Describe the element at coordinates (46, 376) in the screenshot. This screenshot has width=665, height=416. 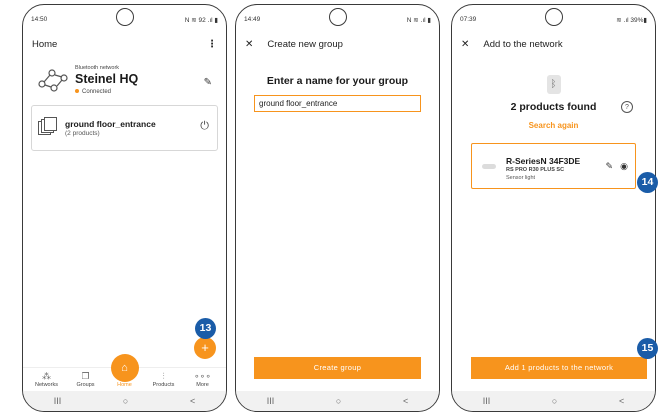
I see `networks-icon: ⁂` at that location.